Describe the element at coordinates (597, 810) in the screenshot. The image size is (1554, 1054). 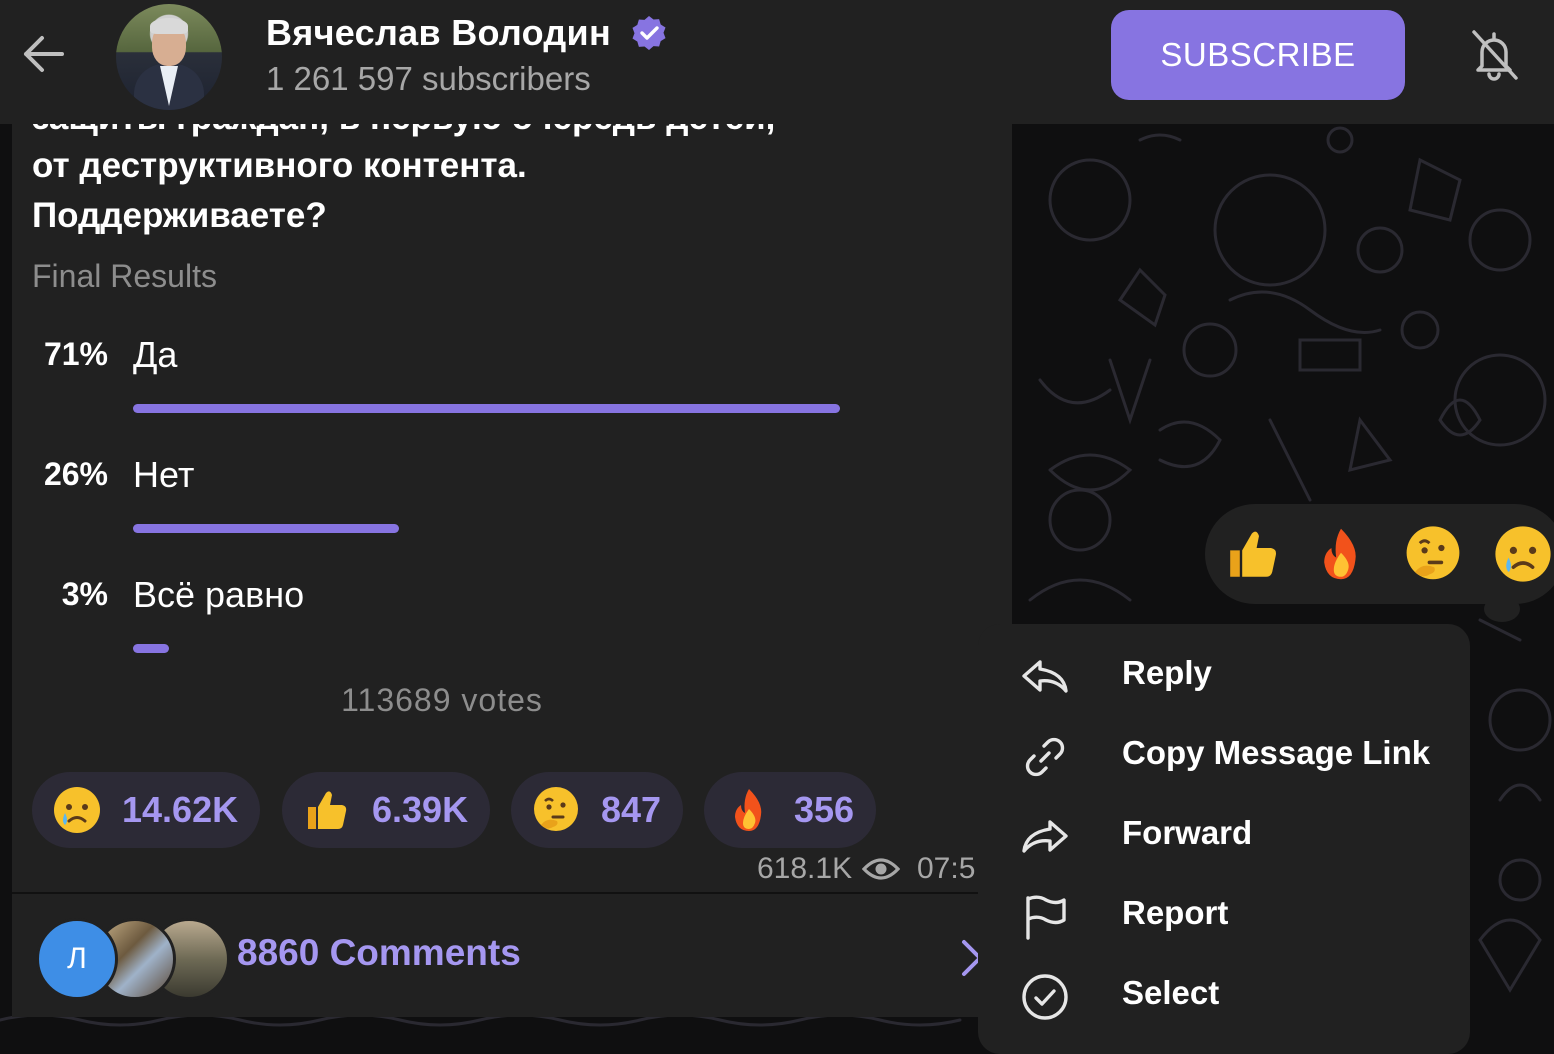
I see `reaction-chip-thinking: 847` at that location.